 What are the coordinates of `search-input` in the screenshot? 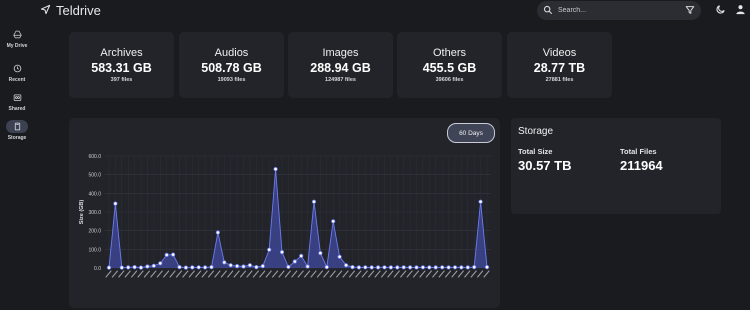 It's located at (619, 10).